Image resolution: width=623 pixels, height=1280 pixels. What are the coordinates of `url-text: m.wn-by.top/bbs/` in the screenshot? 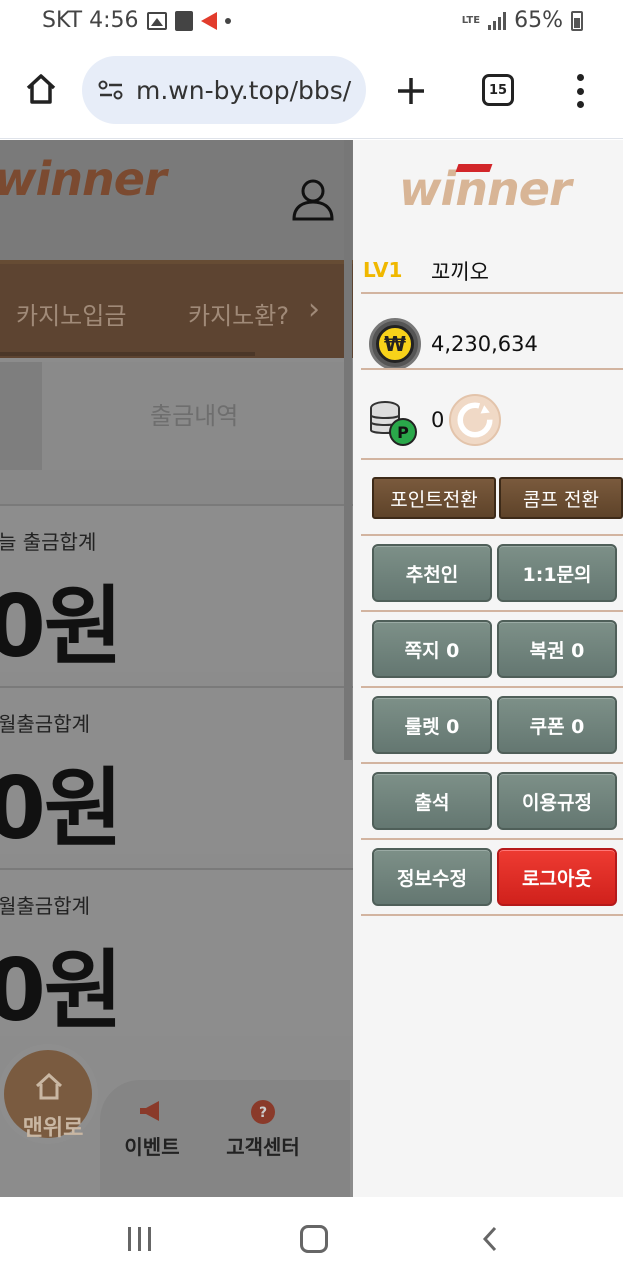 It's located at (244, 90).